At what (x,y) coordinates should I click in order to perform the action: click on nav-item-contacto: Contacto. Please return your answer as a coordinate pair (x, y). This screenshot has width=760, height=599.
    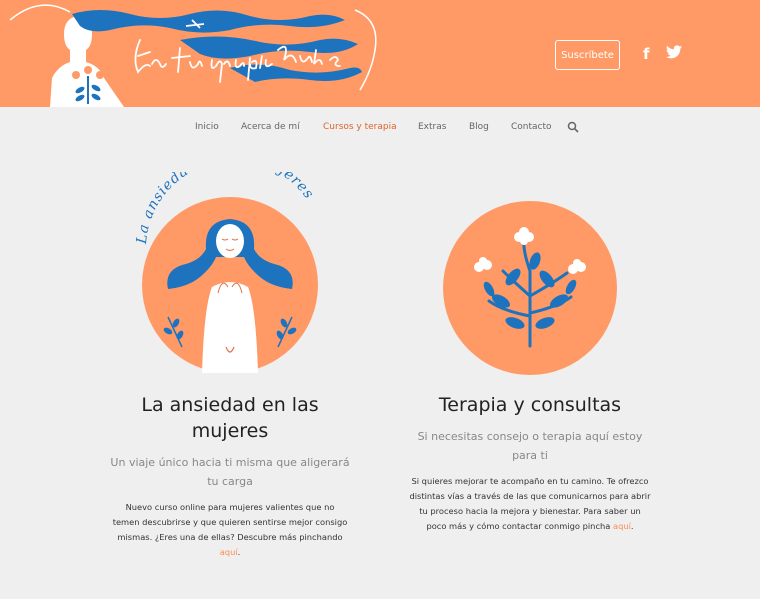
    Looking at the image, I should click on (531, 127).